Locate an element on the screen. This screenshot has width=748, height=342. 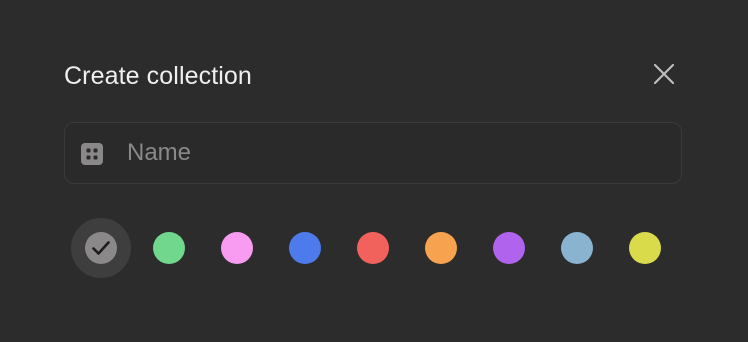
color-swatch-light-blue is located at coordinates (577, 248).